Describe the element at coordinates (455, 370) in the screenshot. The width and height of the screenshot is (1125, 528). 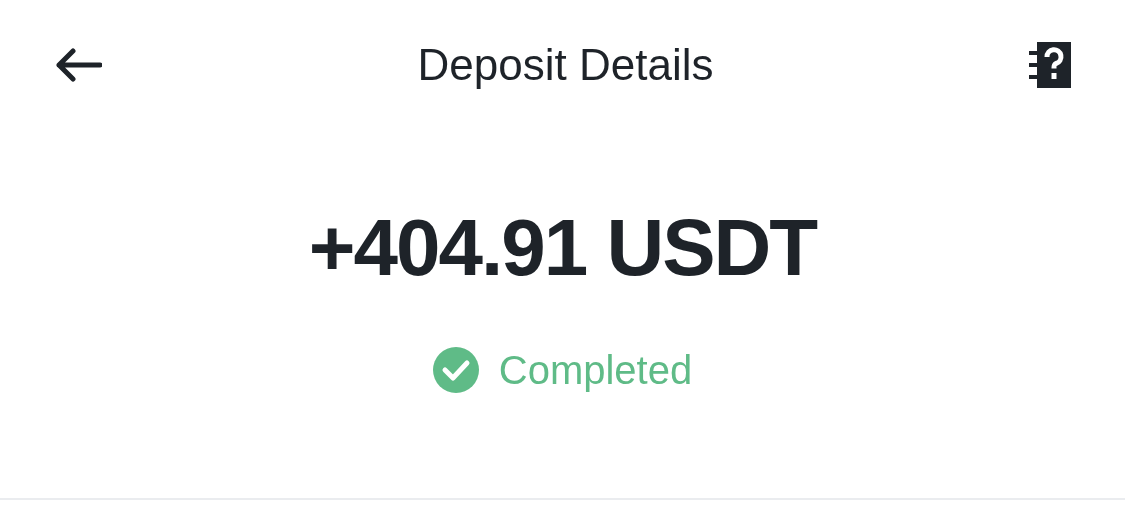
I see `check-circle-icon` at that location.